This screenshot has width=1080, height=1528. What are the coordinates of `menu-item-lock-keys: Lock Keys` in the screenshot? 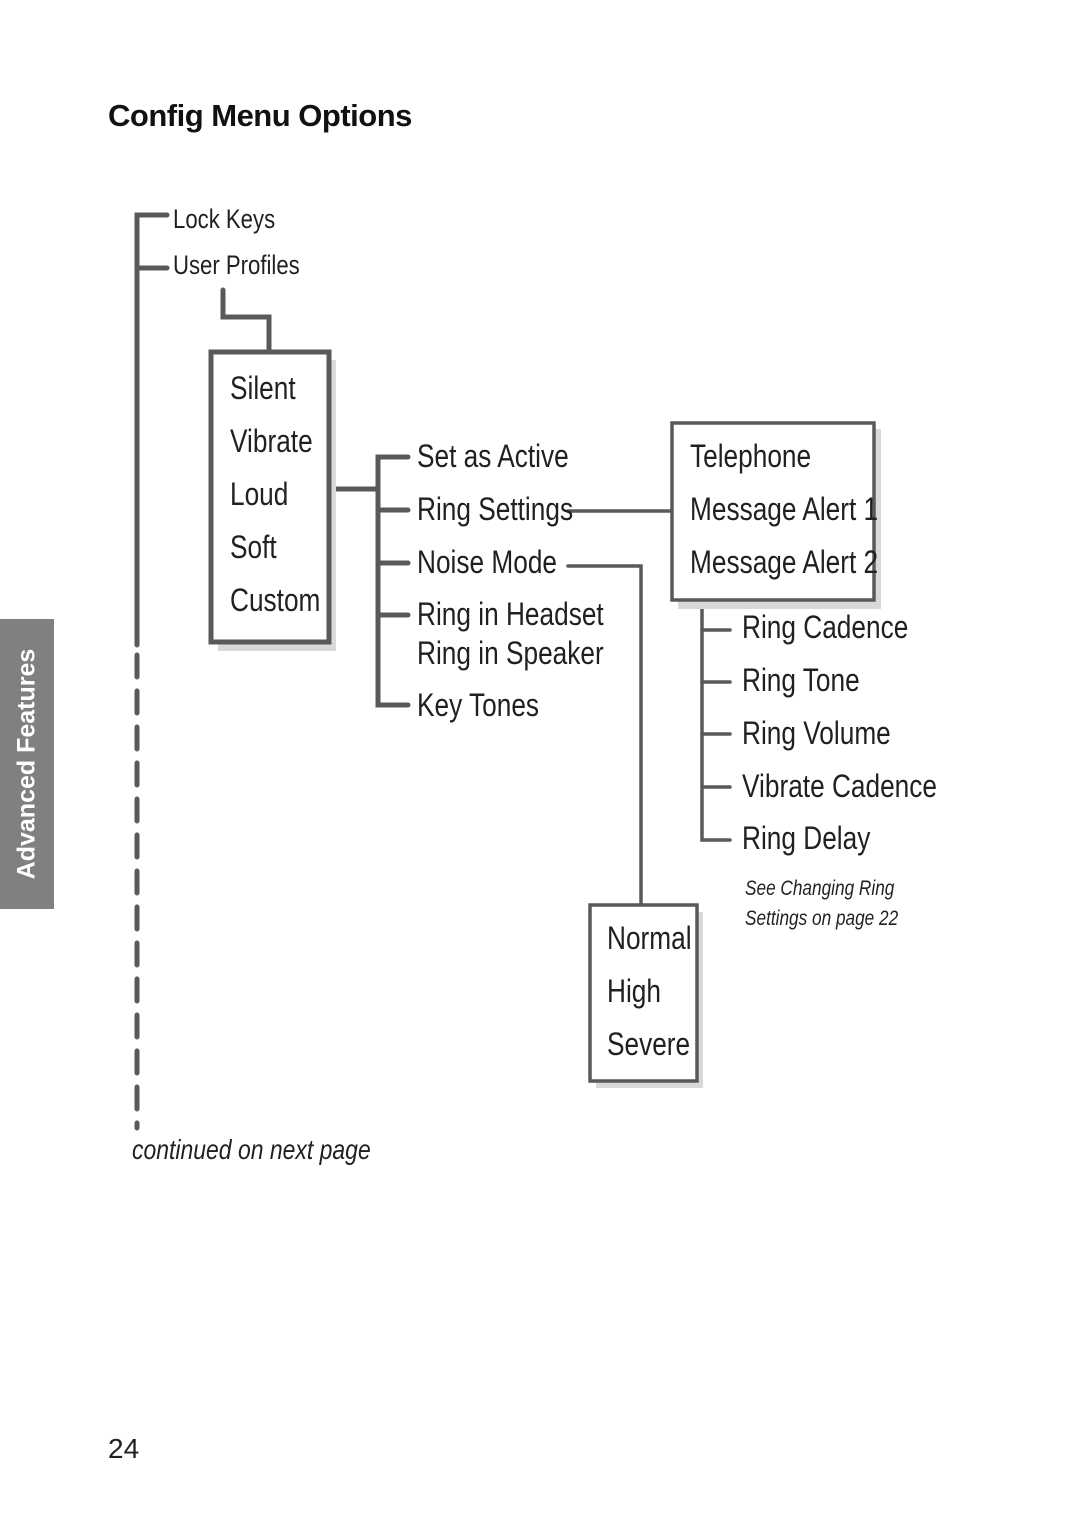 It's located at (224, 219).